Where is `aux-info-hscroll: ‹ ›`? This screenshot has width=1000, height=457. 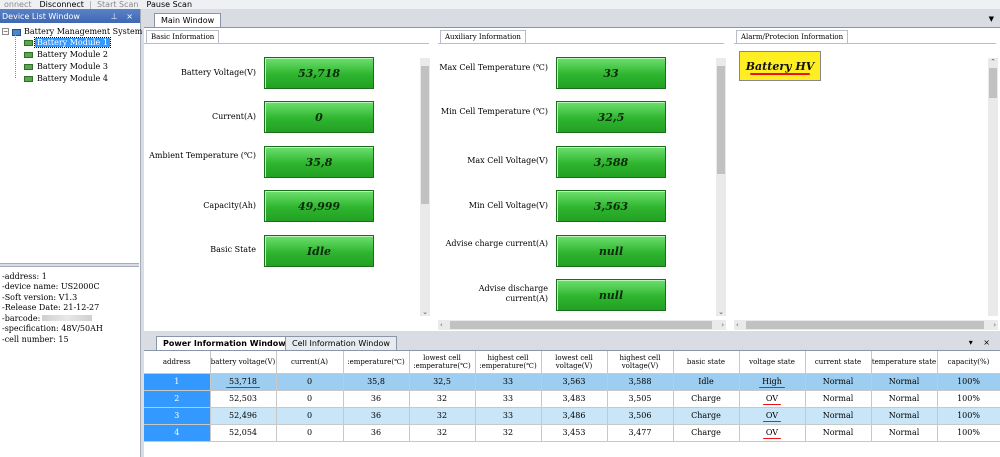
aux-info-hscroll: ‹ › is located at coordinates (582, 325).